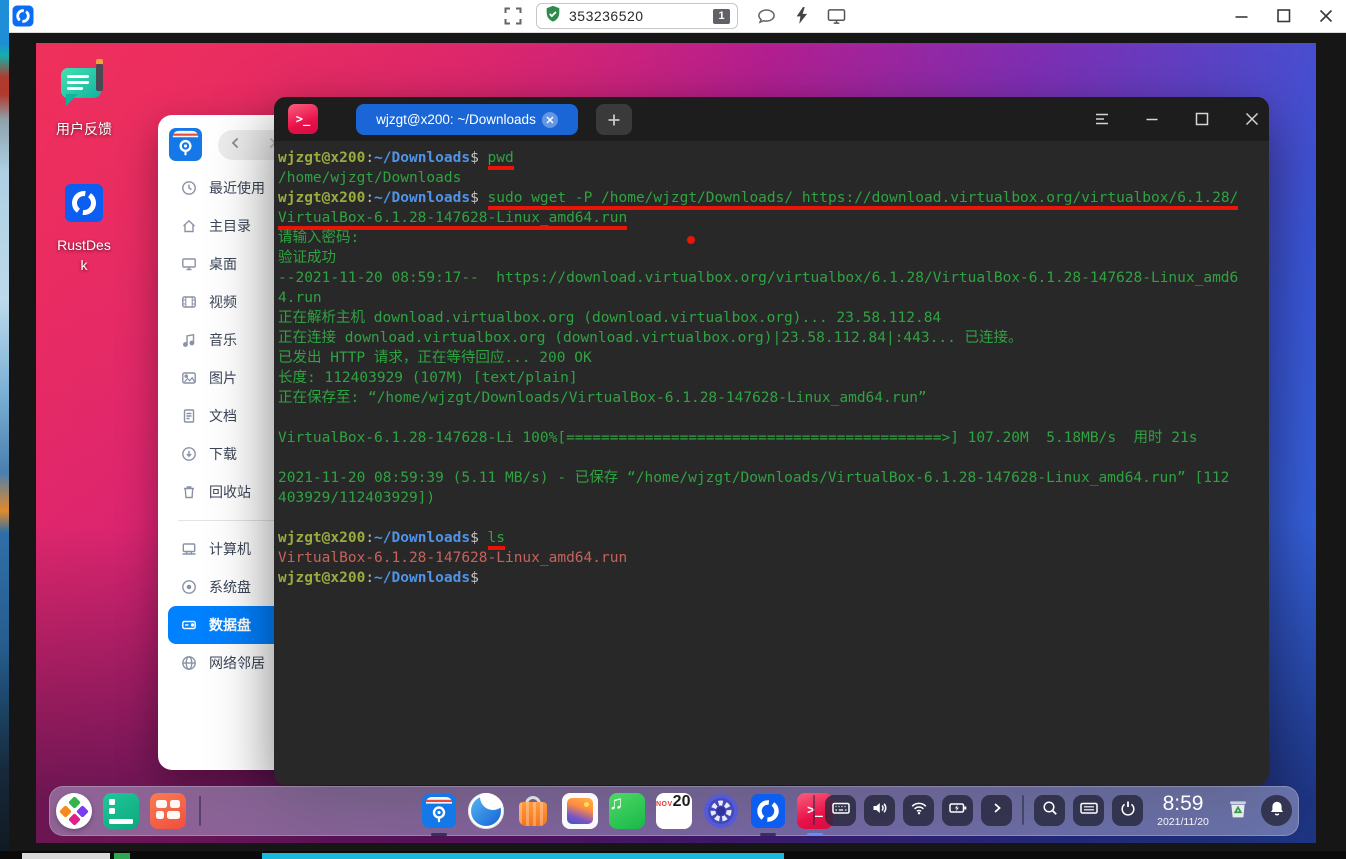 This screenshot has height=859, width=1346. I want to click on tab-close-icon, so click(549, 119).